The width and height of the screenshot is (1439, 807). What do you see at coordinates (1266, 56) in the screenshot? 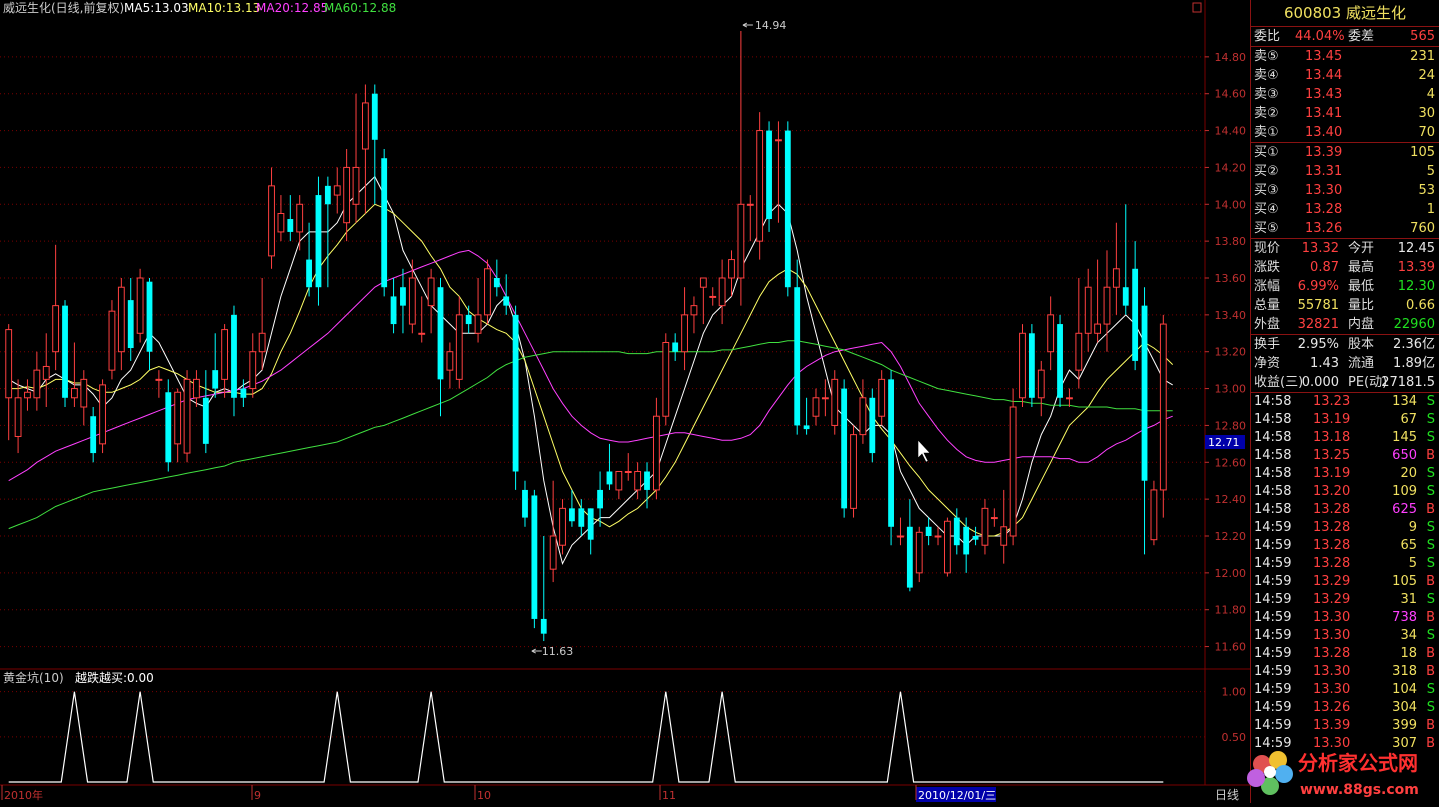
I see `order-level-label: 卖⑤` at bounding box center [1266, 56].